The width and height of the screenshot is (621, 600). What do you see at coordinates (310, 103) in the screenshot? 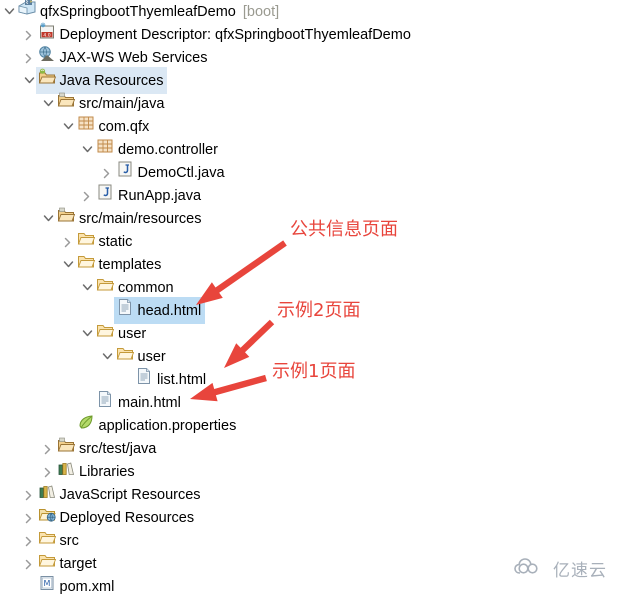
I see `tree-item: src/main/java` at bounding box center [310, 103].